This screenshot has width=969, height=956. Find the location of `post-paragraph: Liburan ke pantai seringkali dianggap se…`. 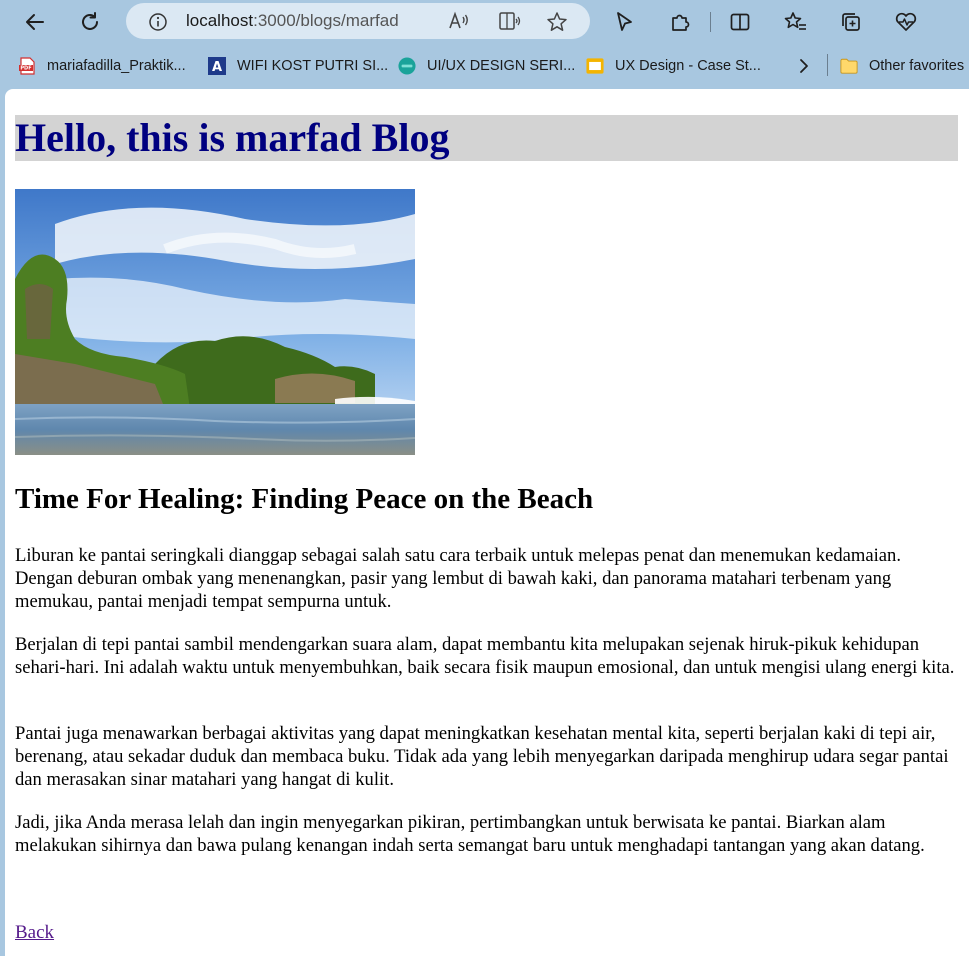

post-paragraph: Liburan ke pantai seringkali dianggap se… is located at coordinates (458, 578).